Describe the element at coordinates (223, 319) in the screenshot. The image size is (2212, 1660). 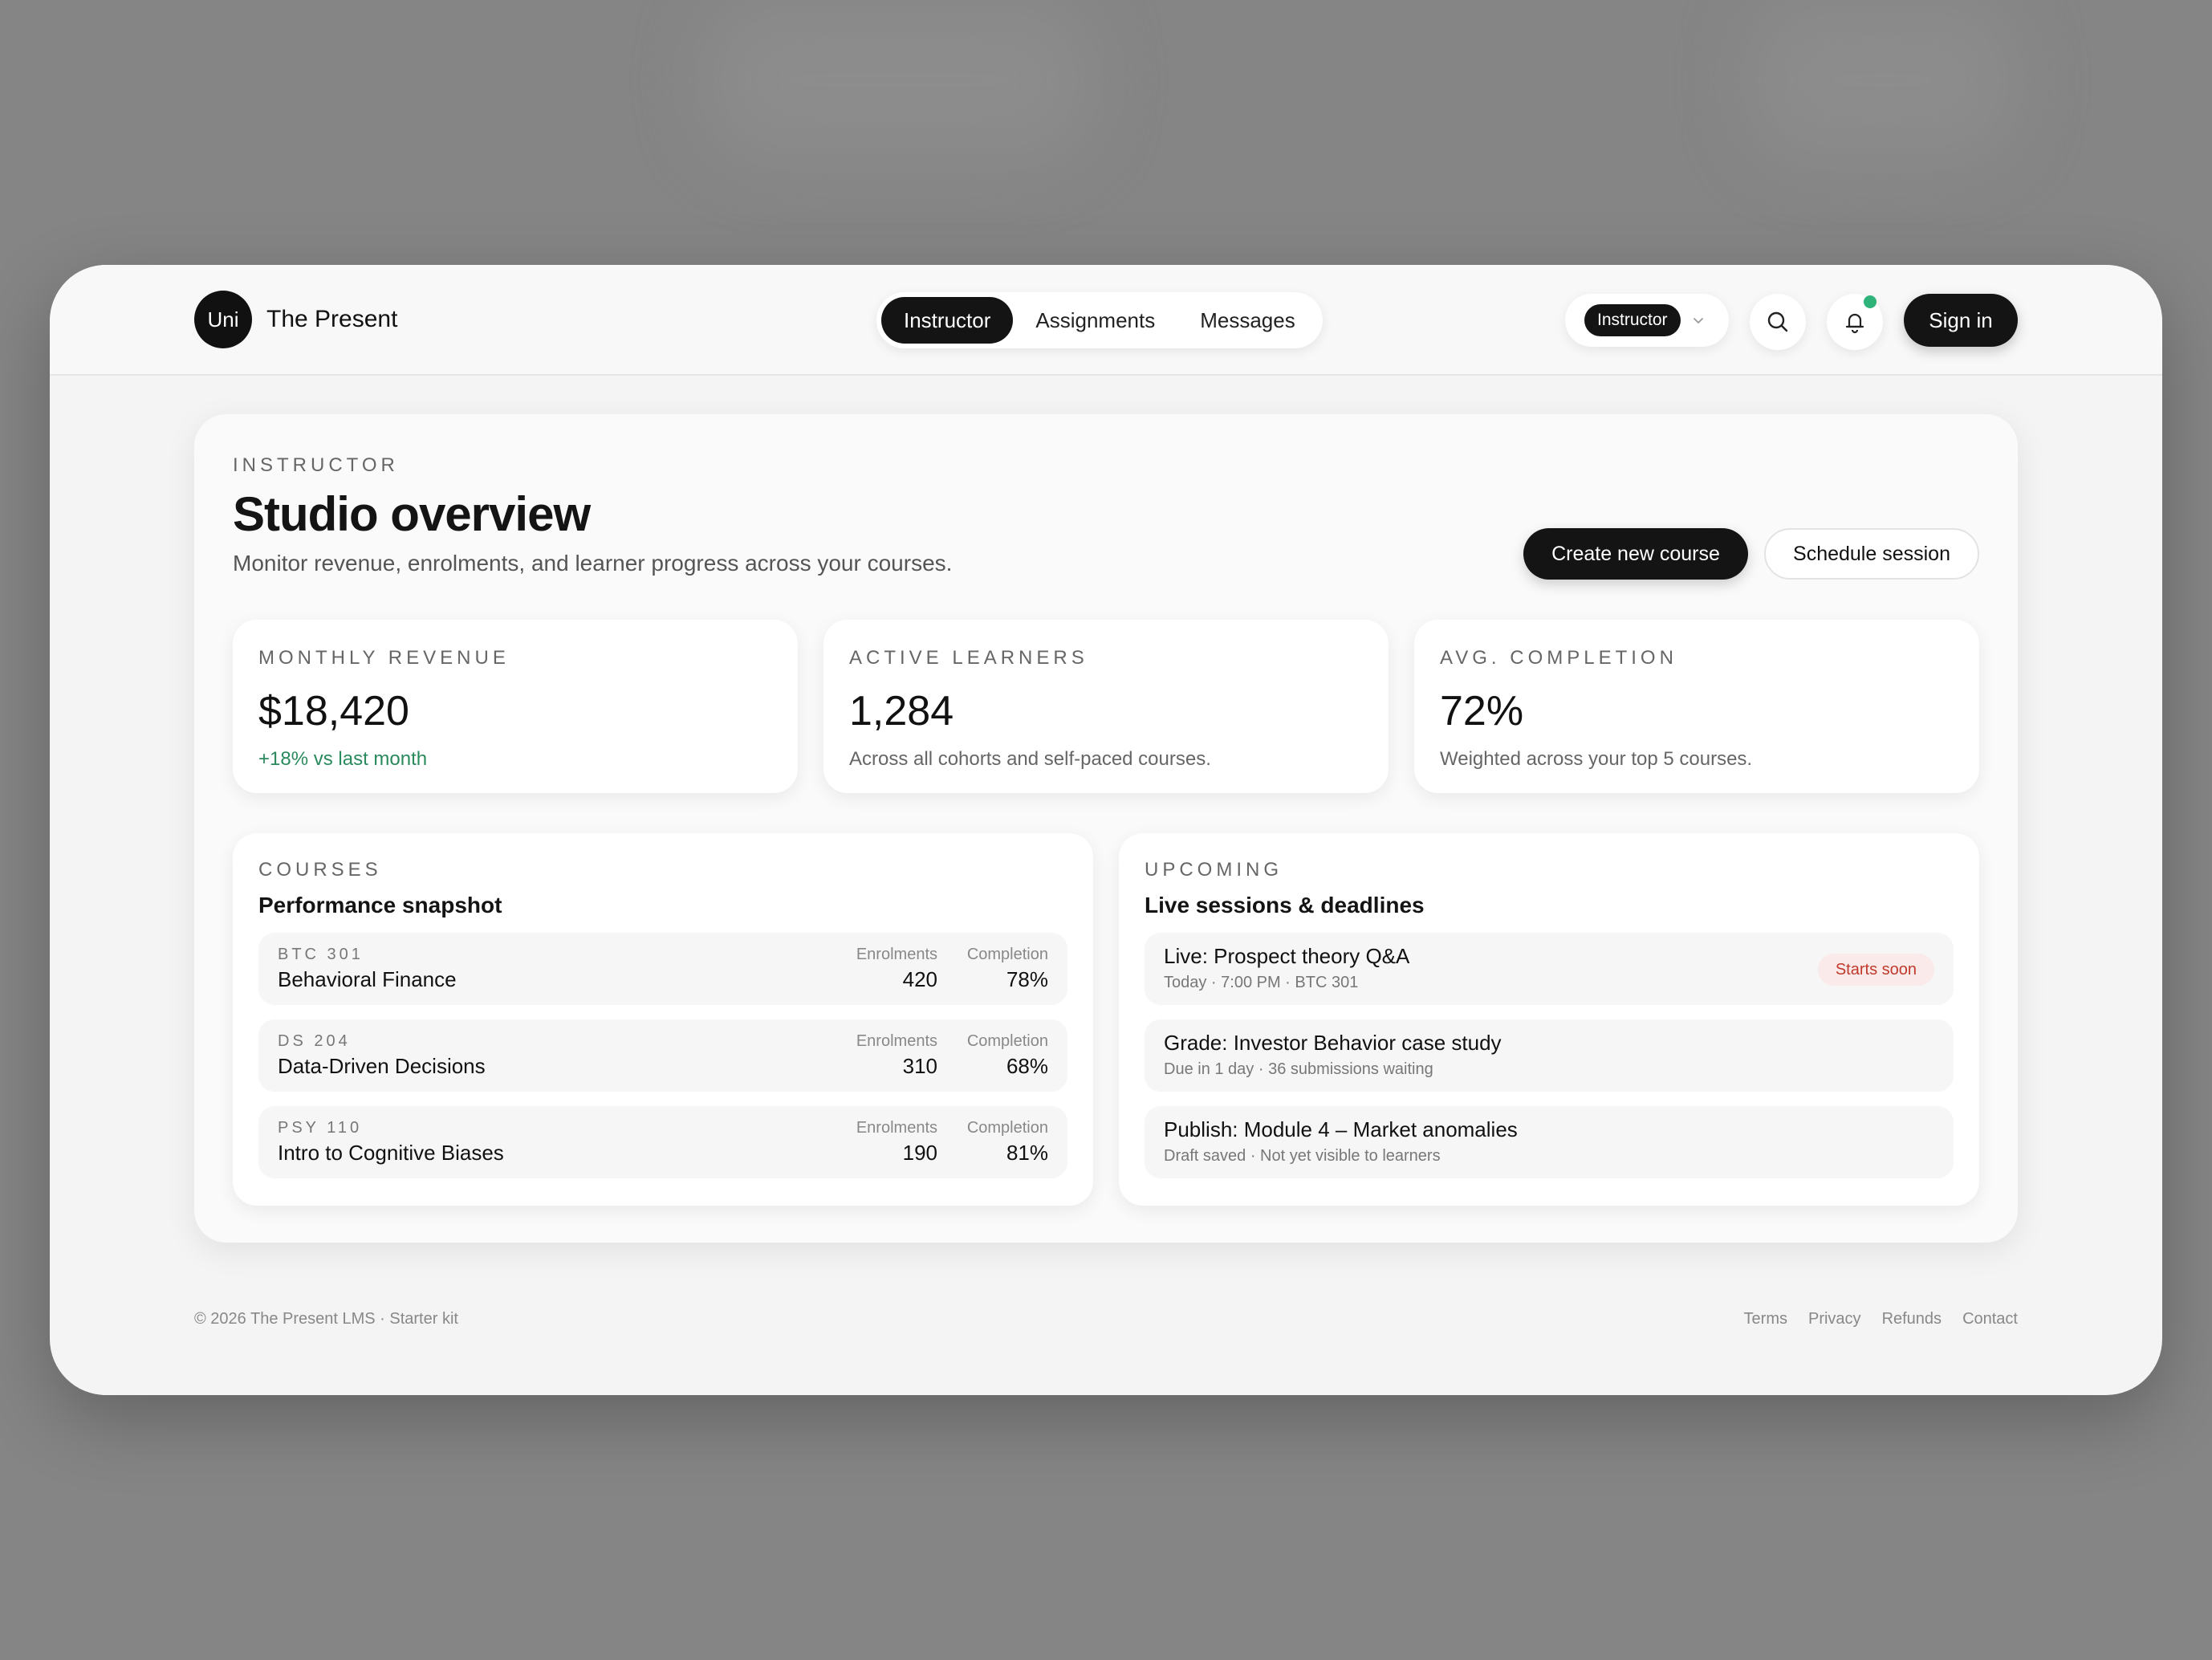
I see `brand-logo: Uni` at that location.